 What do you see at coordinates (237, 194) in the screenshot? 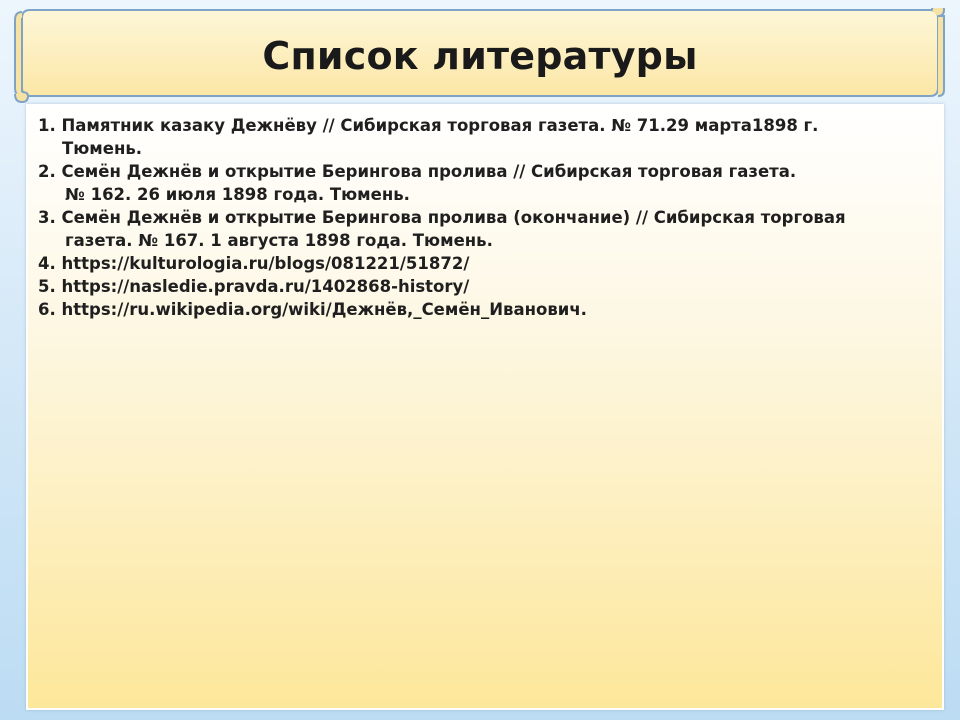
I see `reference-2-line-2: № 162. 26 июля 1898 года. Тюмень.` at bounding box center [237, 194].